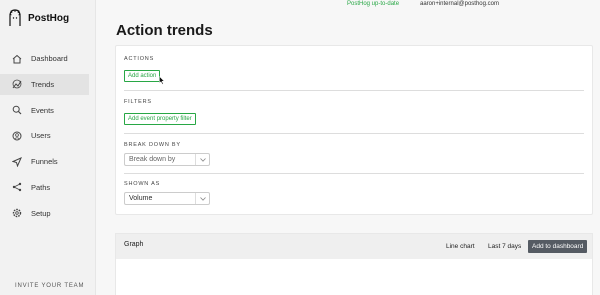 This screenshot has height=295, width=600. I want to click on events-icon, so click(17, 110).